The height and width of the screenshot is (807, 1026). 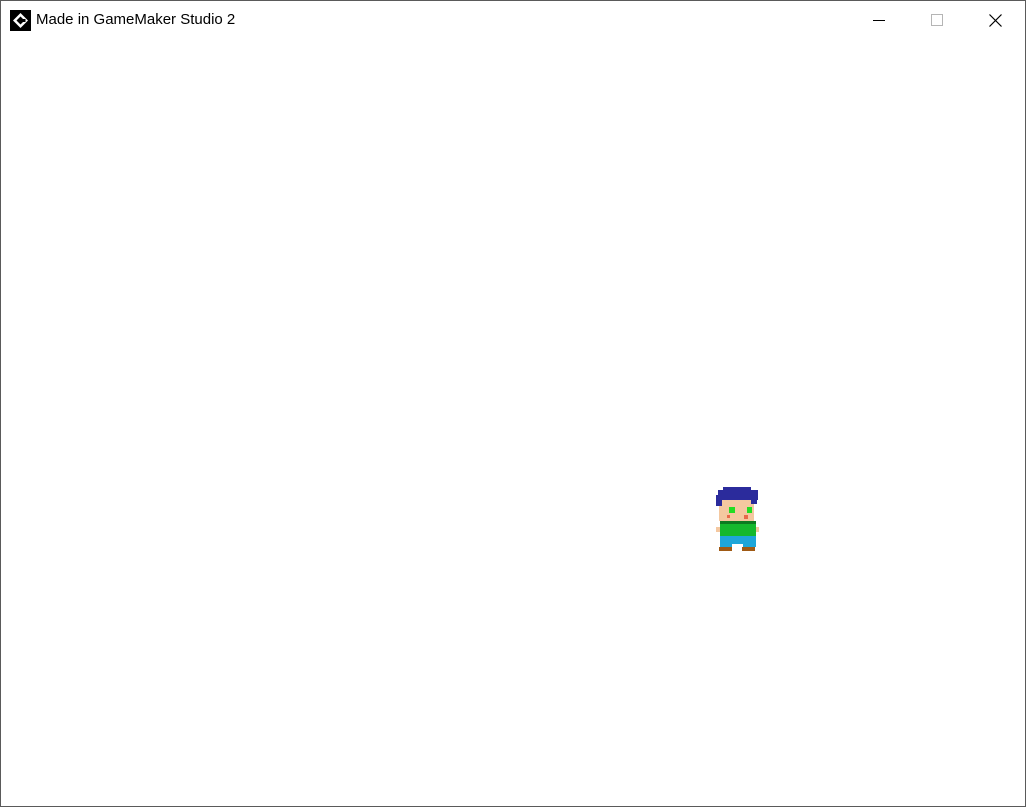 I want to click on minimize-button, so click(x=879, y=20).